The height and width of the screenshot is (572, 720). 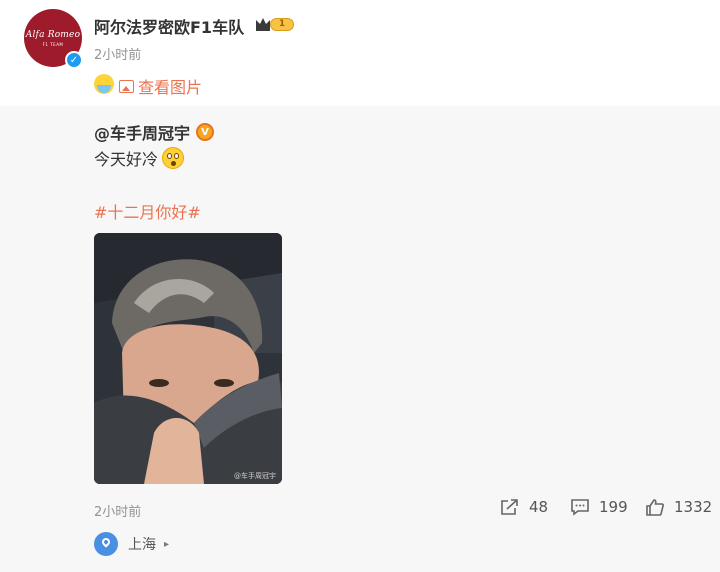 I want to click on post-time: 2小时前, so click(x=117, y=53).